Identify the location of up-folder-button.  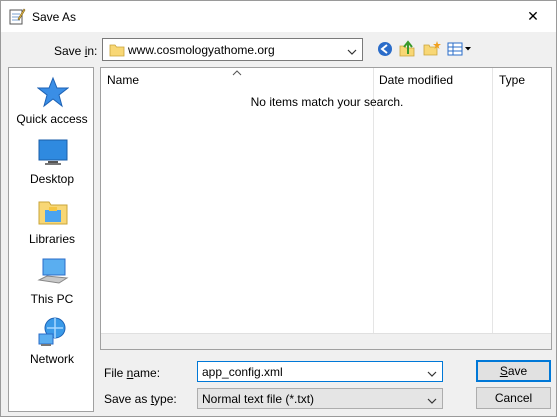
(408, 50).